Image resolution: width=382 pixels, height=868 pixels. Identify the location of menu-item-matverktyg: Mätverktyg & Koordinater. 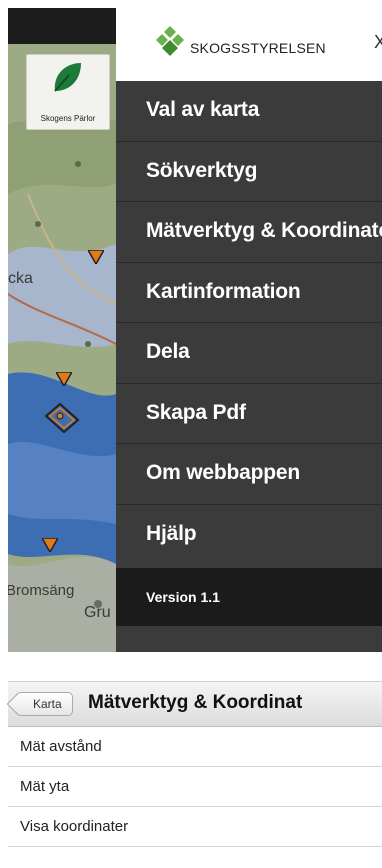
(249, 231).